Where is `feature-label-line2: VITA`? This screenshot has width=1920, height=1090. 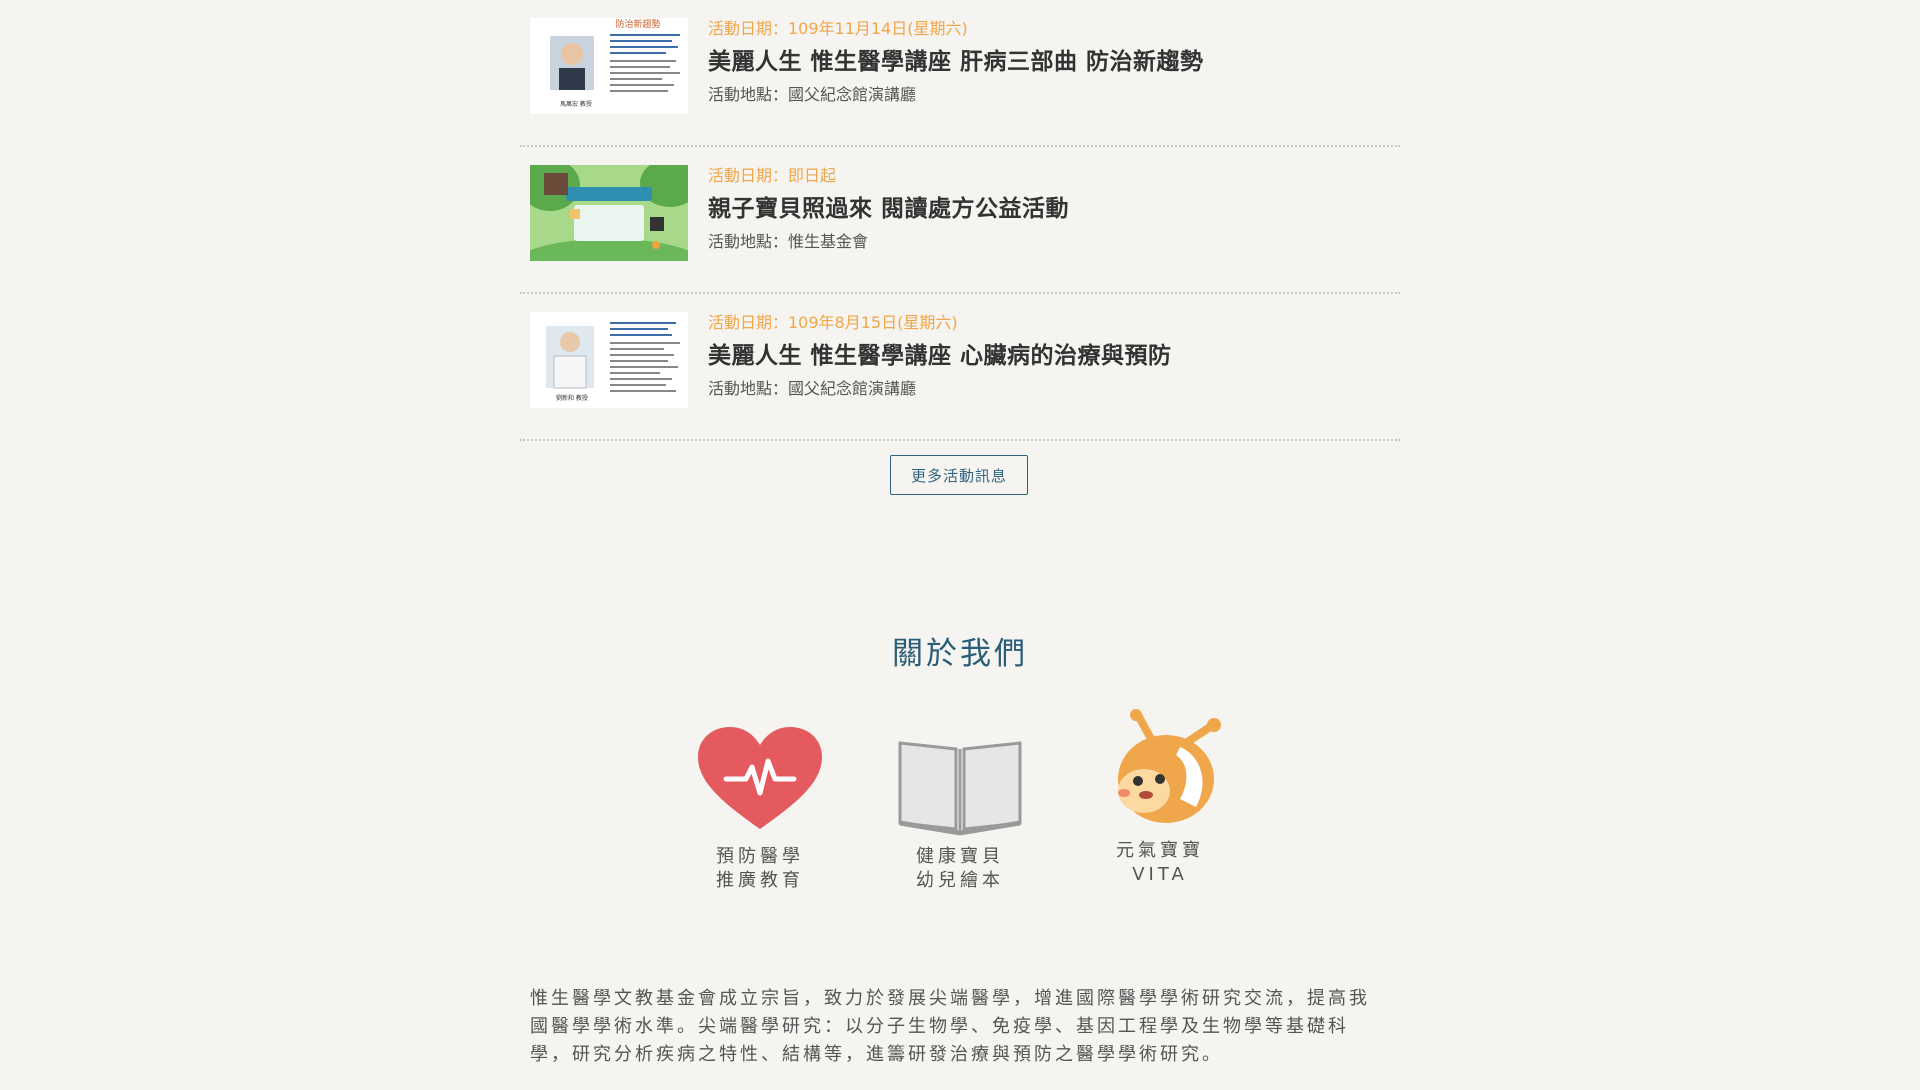
feature-label-line2: VITA is located at coordinates (1160, 874).